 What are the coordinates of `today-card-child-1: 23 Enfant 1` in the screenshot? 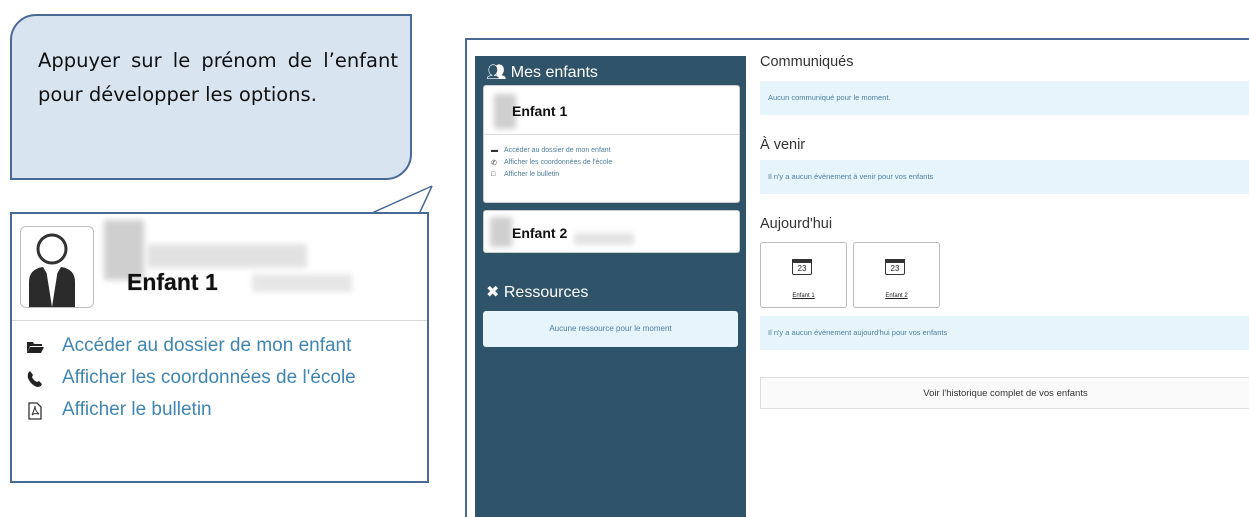 It's located at (803, 275).